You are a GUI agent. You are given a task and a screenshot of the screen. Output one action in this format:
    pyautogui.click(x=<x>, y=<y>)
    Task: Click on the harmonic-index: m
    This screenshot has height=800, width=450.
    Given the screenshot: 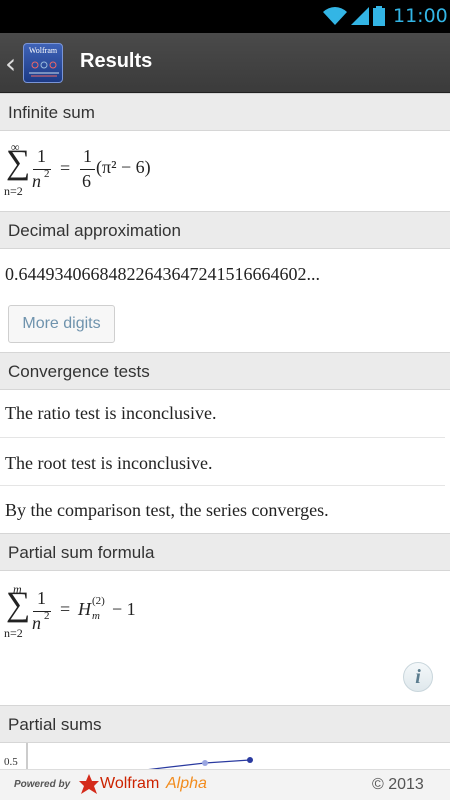 What is the action you would take?
    pyautogui.click(x=96, y=616)
    